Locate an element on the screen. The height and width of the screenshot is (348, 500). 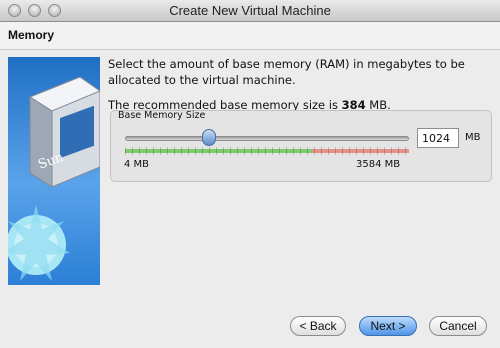
min-memory-label: 4 MB is located at coordinates (137, 164).